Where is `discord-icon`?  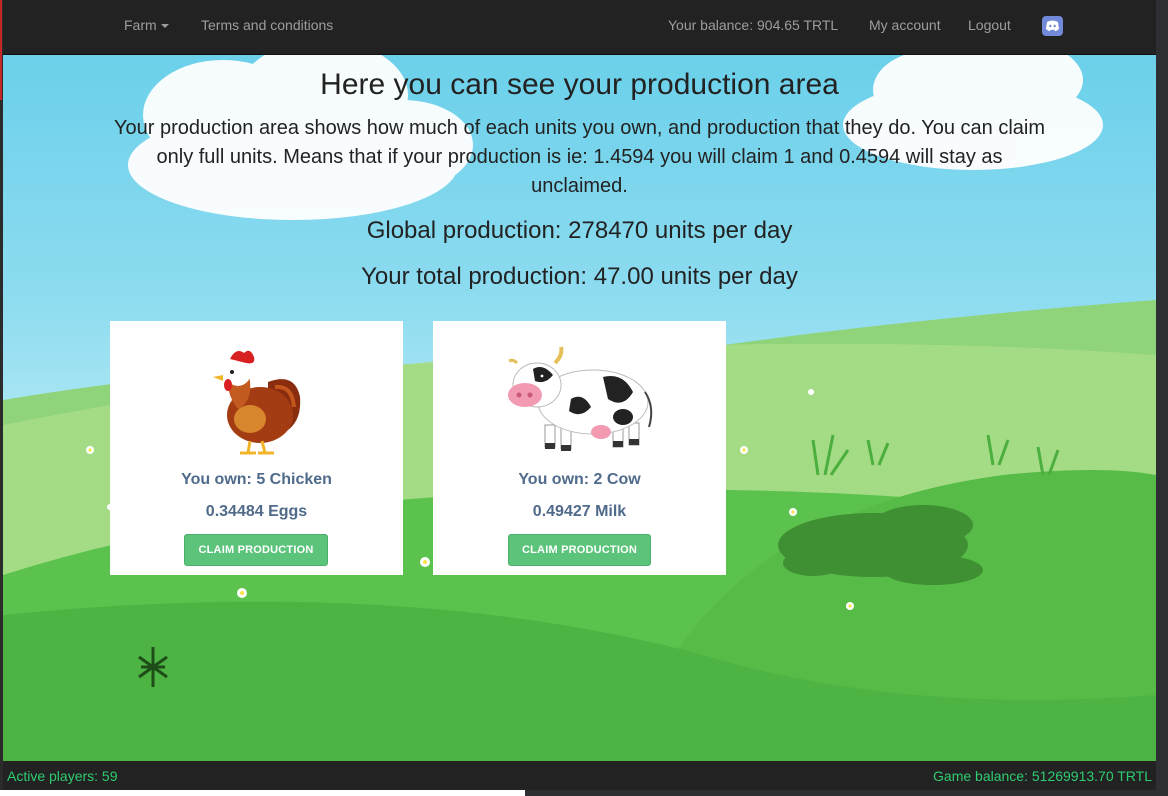
discord-icon is located at coordinates (1052, 26).